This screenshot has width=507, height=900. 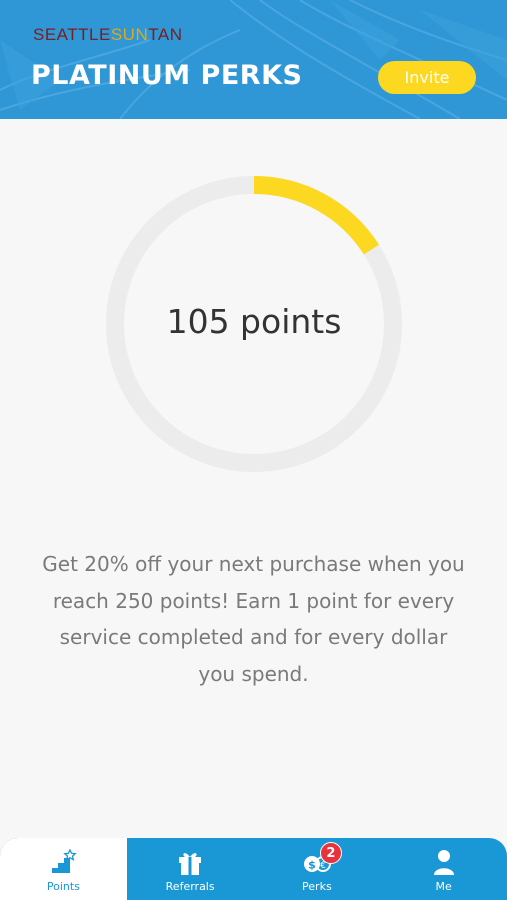 I want to click on points-stairs-star-icon, so click(x=63, y=862).